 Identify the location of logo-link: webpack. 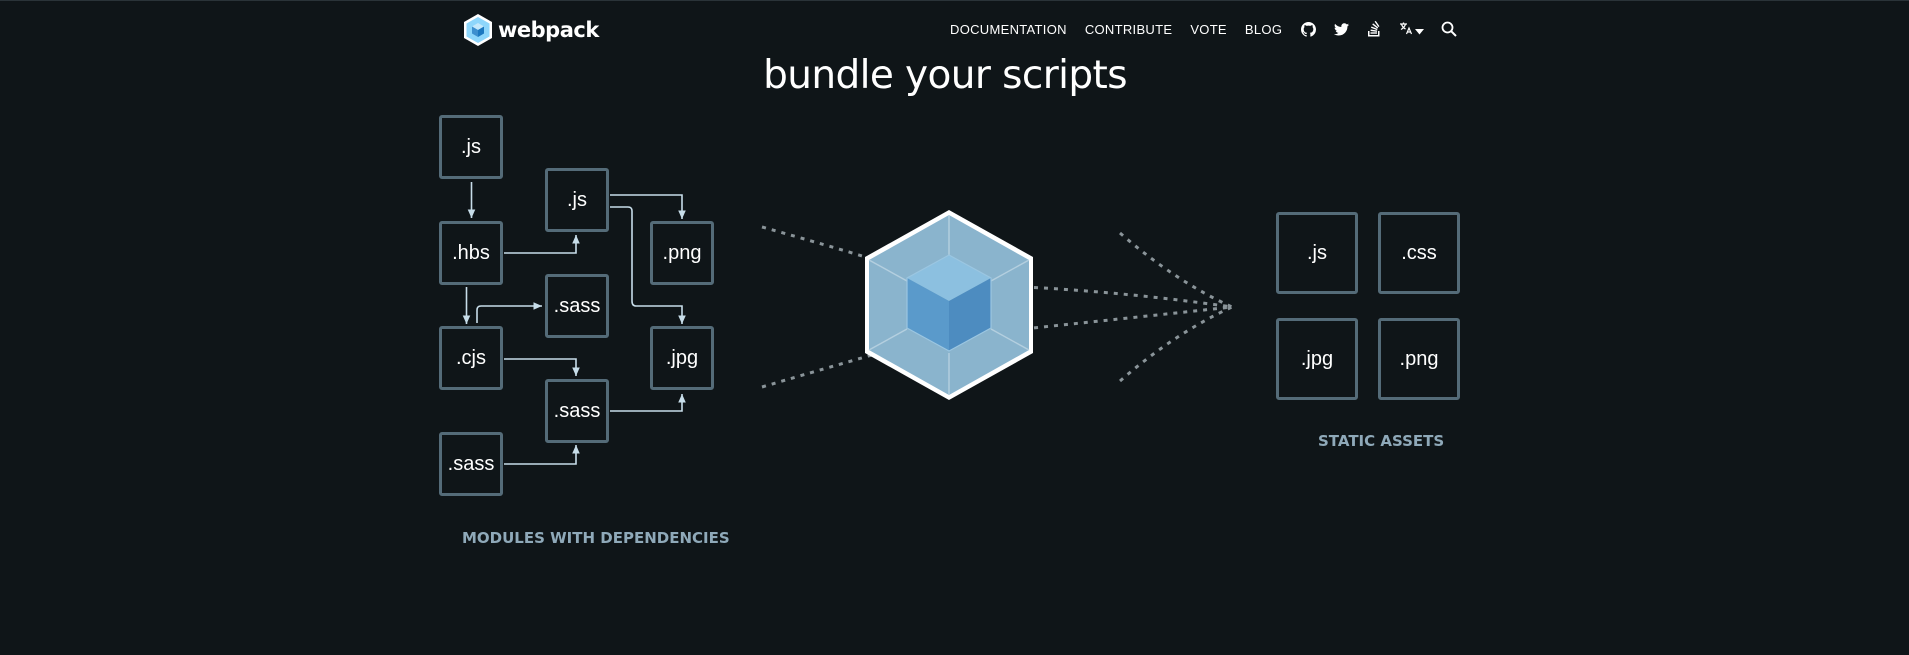
(530, 30).